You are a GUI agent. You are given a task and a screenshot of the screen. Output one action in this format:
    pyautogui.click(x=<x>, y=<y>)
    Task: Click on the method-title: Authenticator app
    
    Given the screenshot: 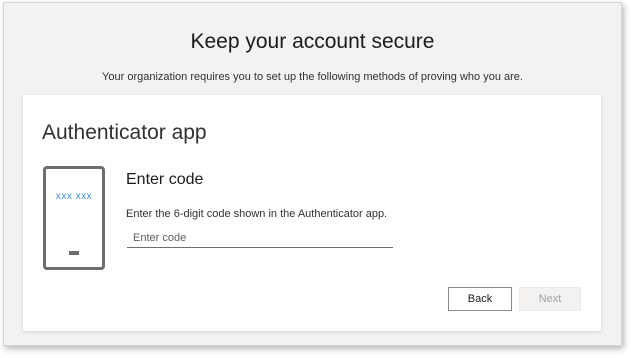 What is the action you would take?
    pyautogui.click(x=124, y=132)
    